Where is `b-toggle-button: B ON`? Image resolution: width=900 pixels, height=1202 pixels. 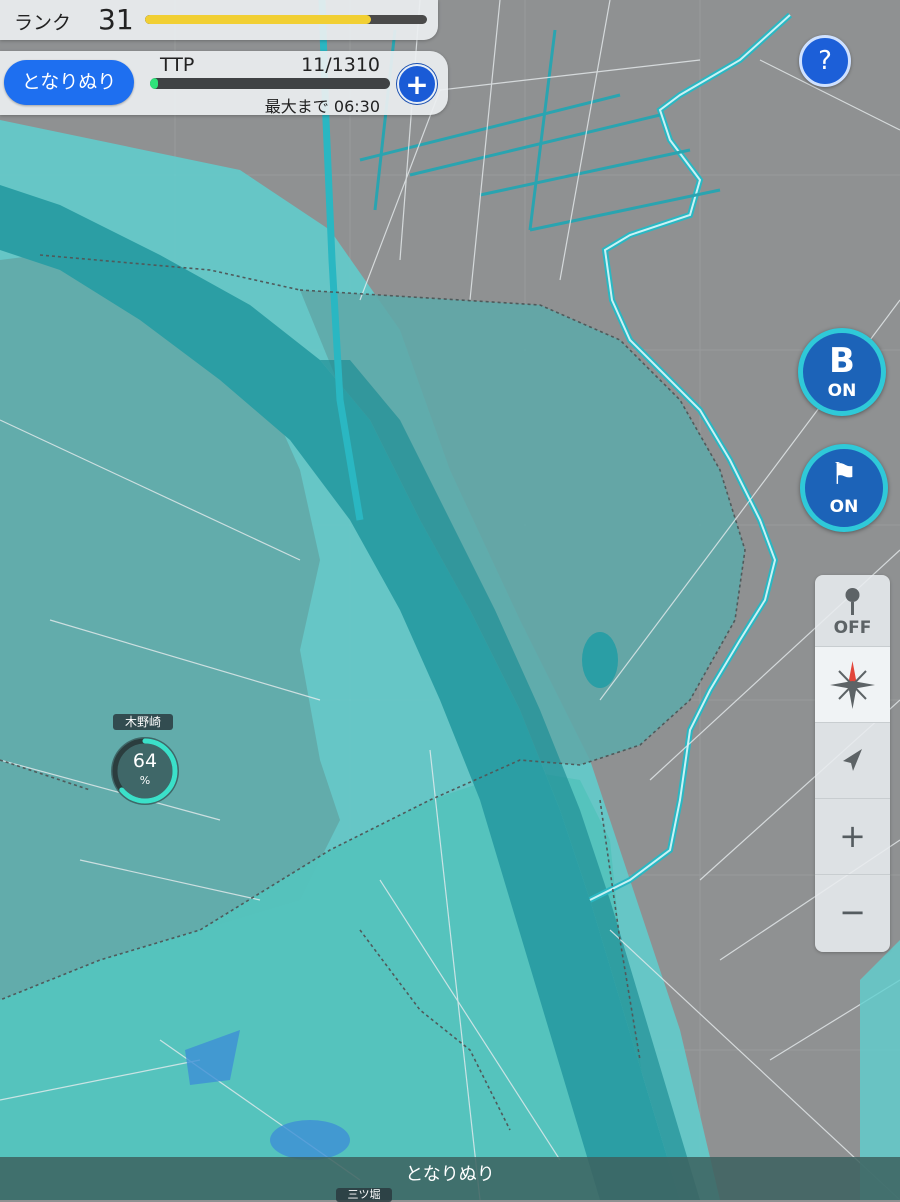 b-toggle-button: B ON is located at coordinates (842, 372).